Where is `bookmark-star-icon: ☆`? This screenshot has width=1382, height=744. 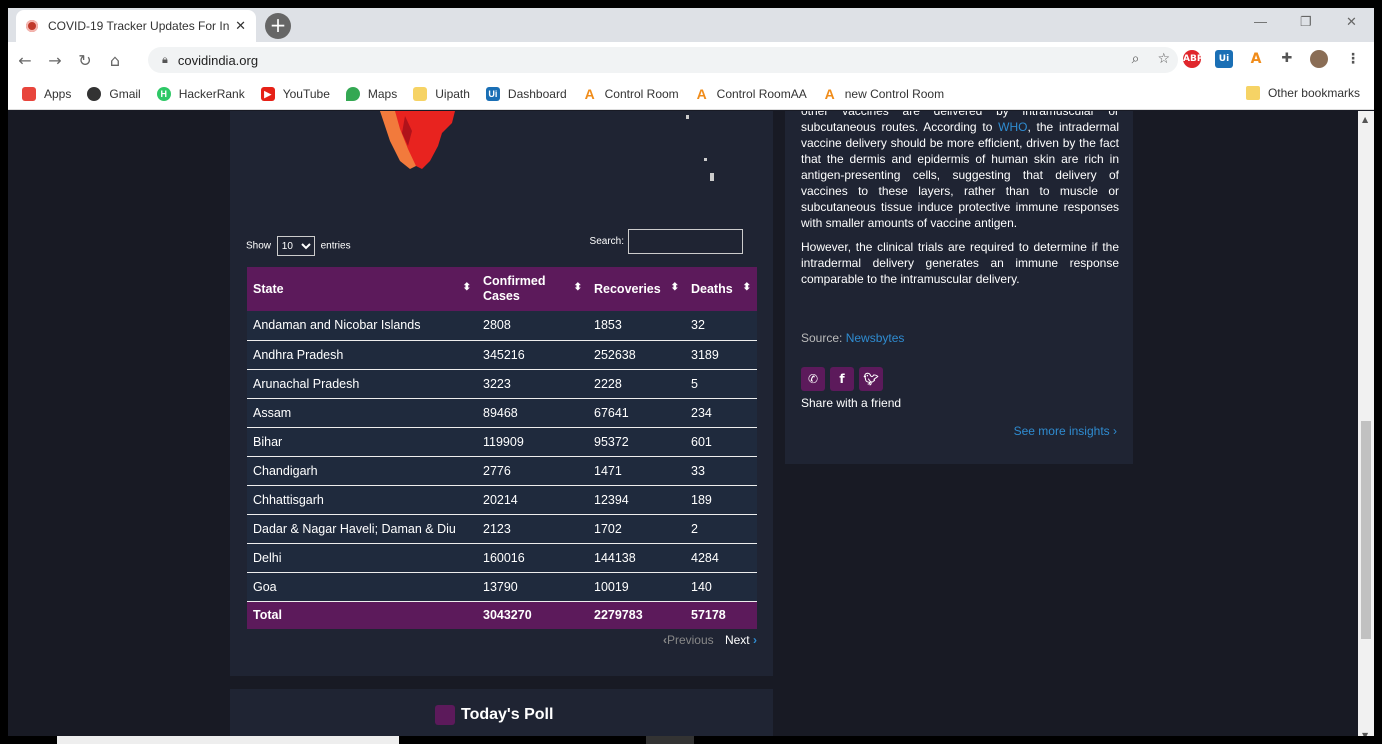 bookmark-star-icon: ☆ is located at coordinates (1163, 59).